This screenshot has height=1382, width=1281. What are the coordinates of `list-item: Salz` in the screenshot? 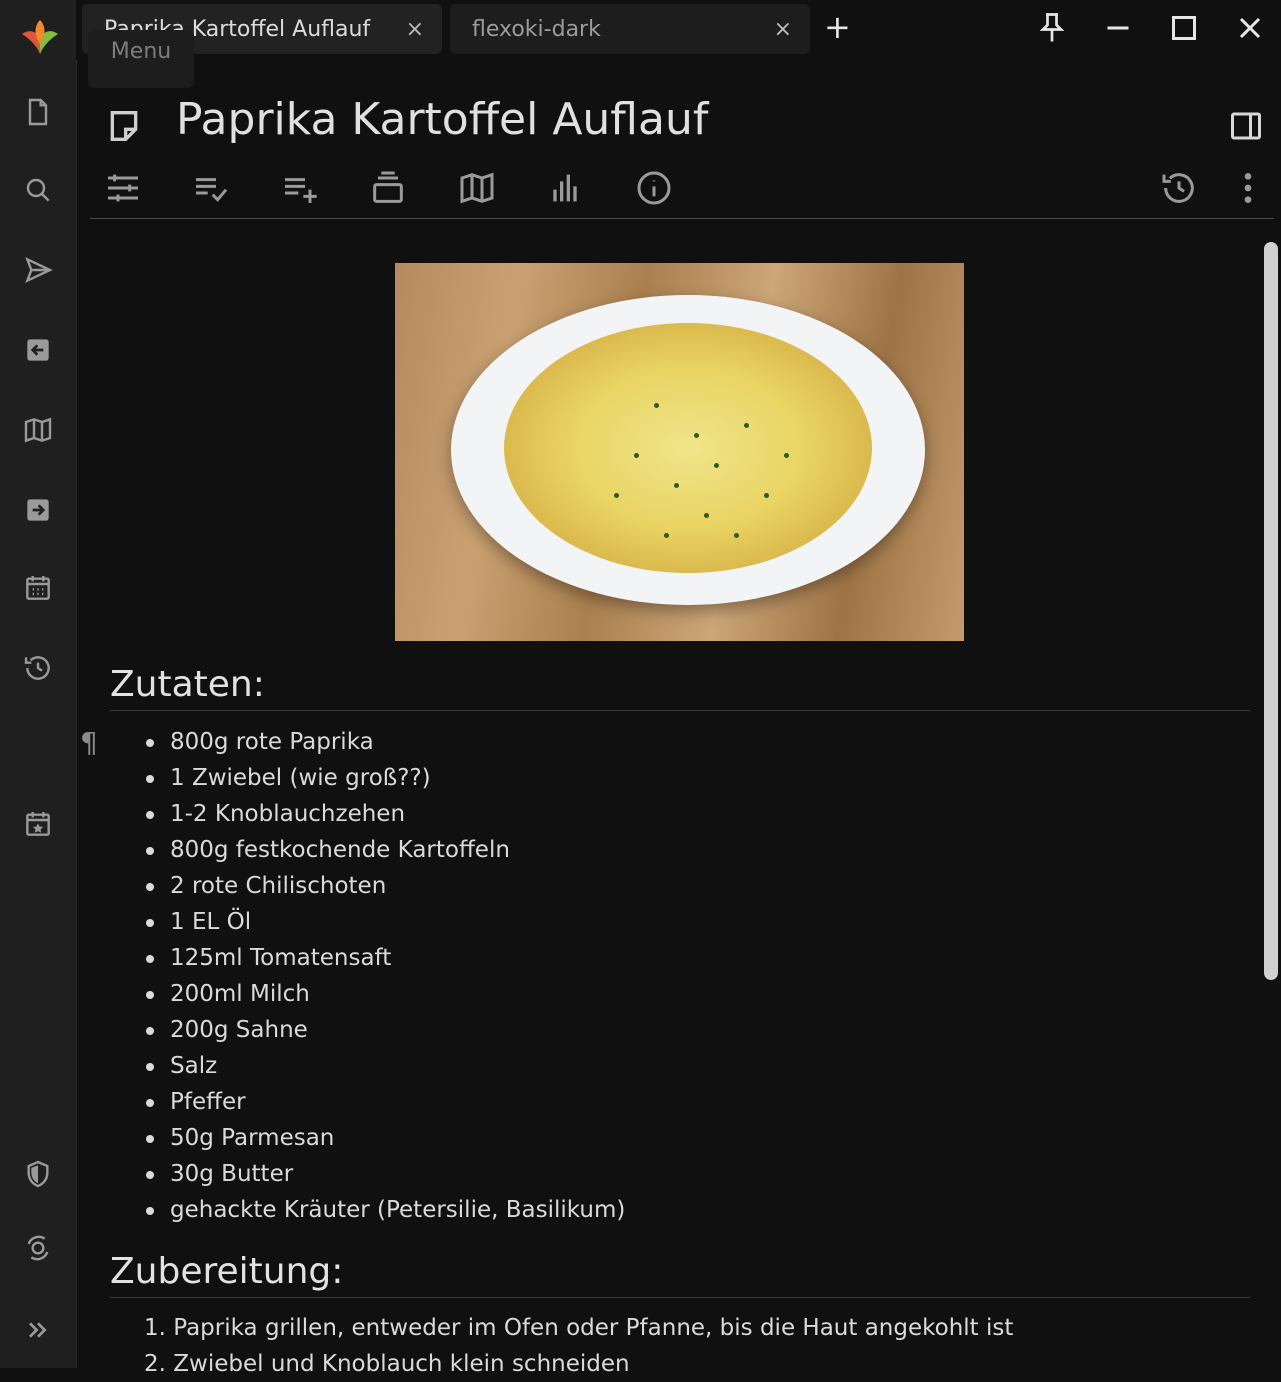 It's located at (385, 1066).